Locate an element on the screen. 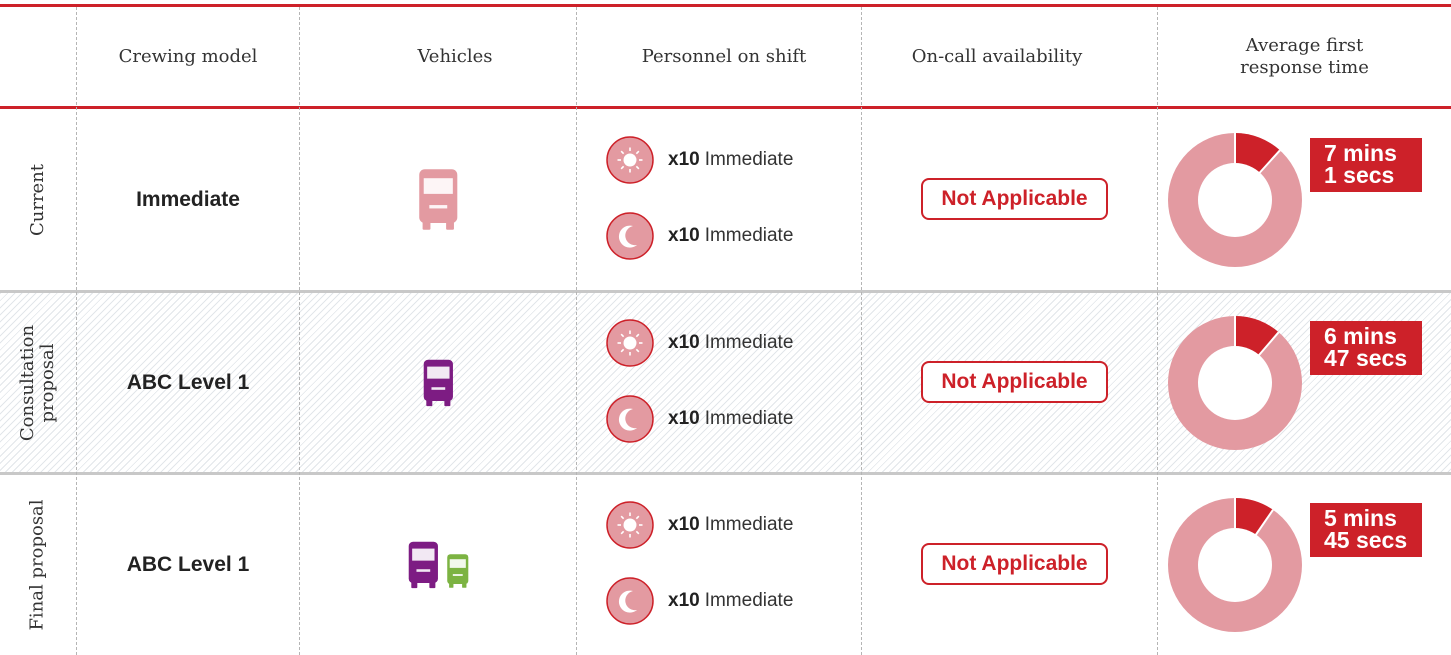 The height and width of the screenshot is (655, 1451). header-response-time: Average first response time is located at coordinates (1304, 57).